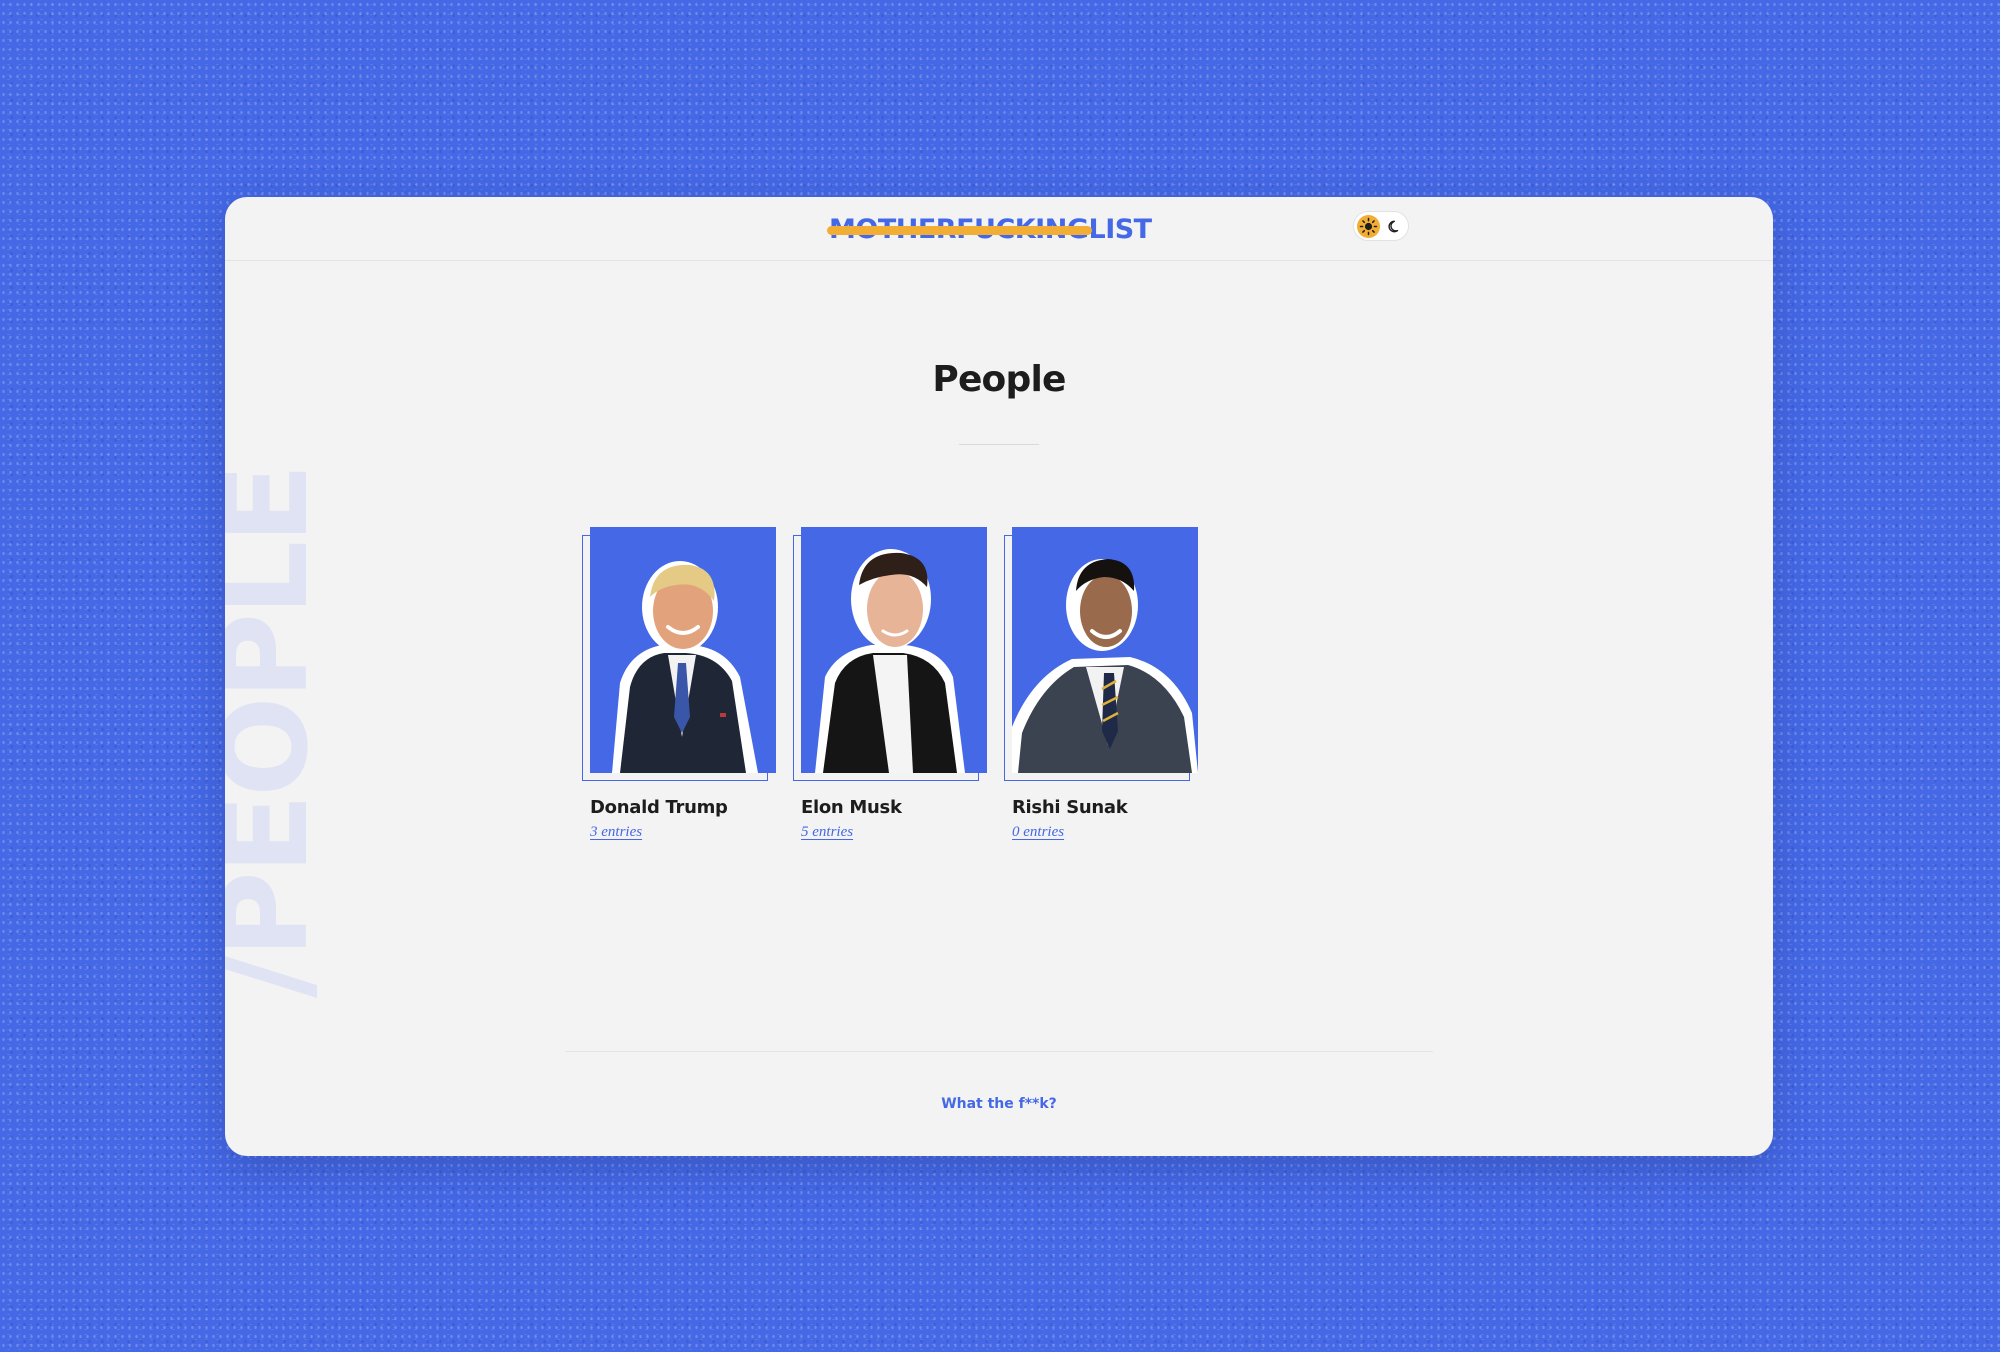 The height and width of the screenshot is (1352, 2000). Describe the element at coordinates (1368, 226) in the screenshot. I see `sun-icon` at that location.